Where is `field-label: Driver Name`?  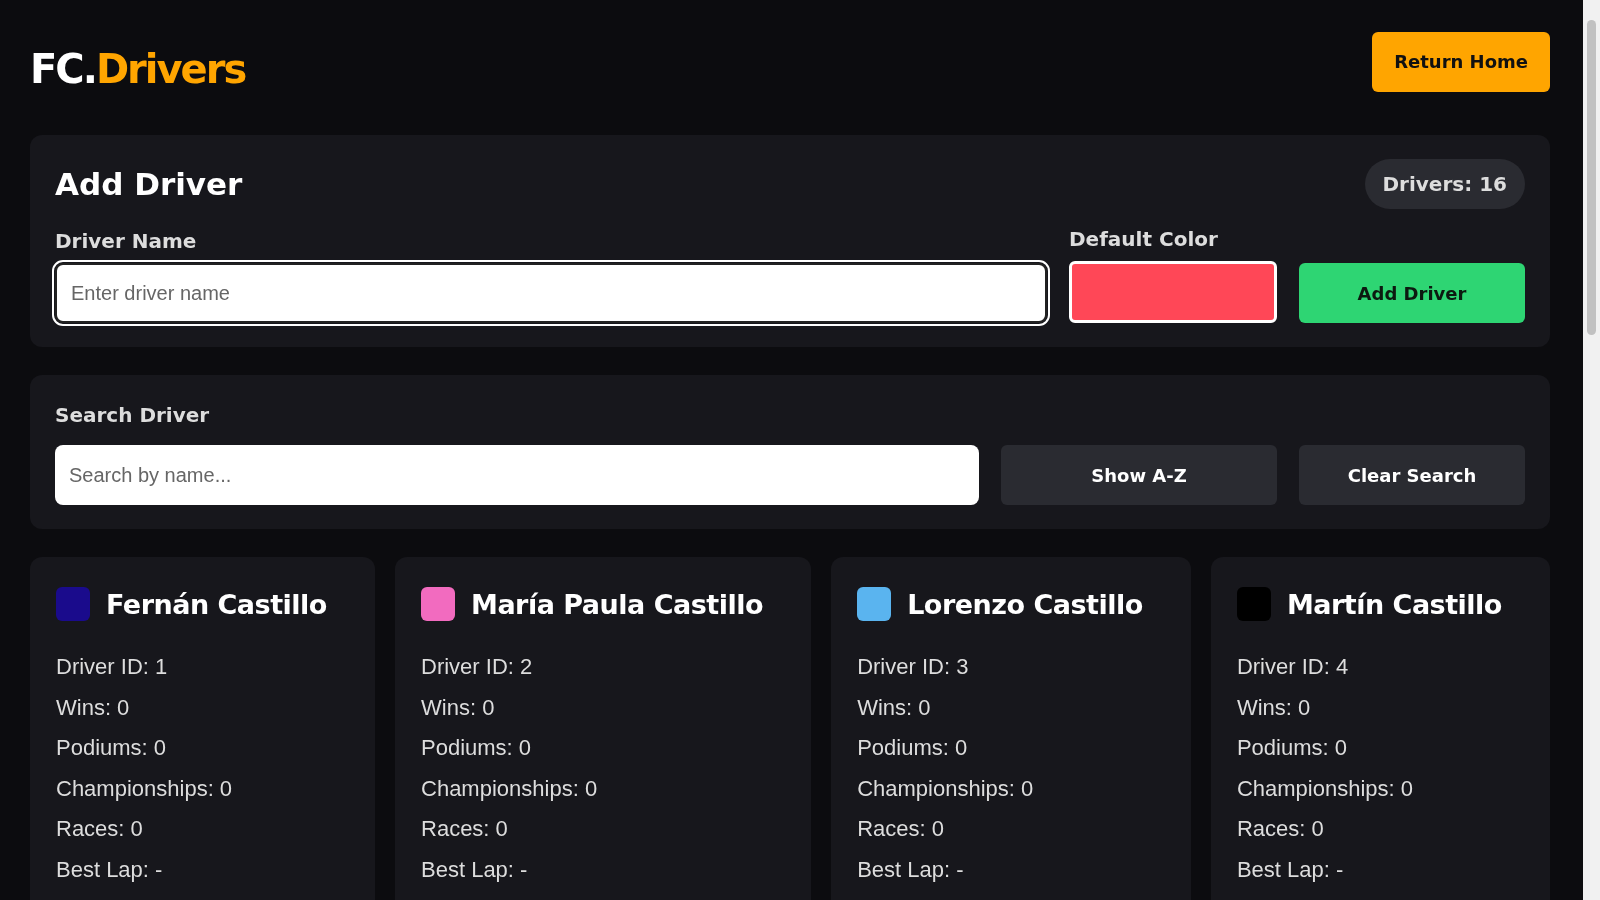 field-label: Driver Name is located at coordinates (126, 241).